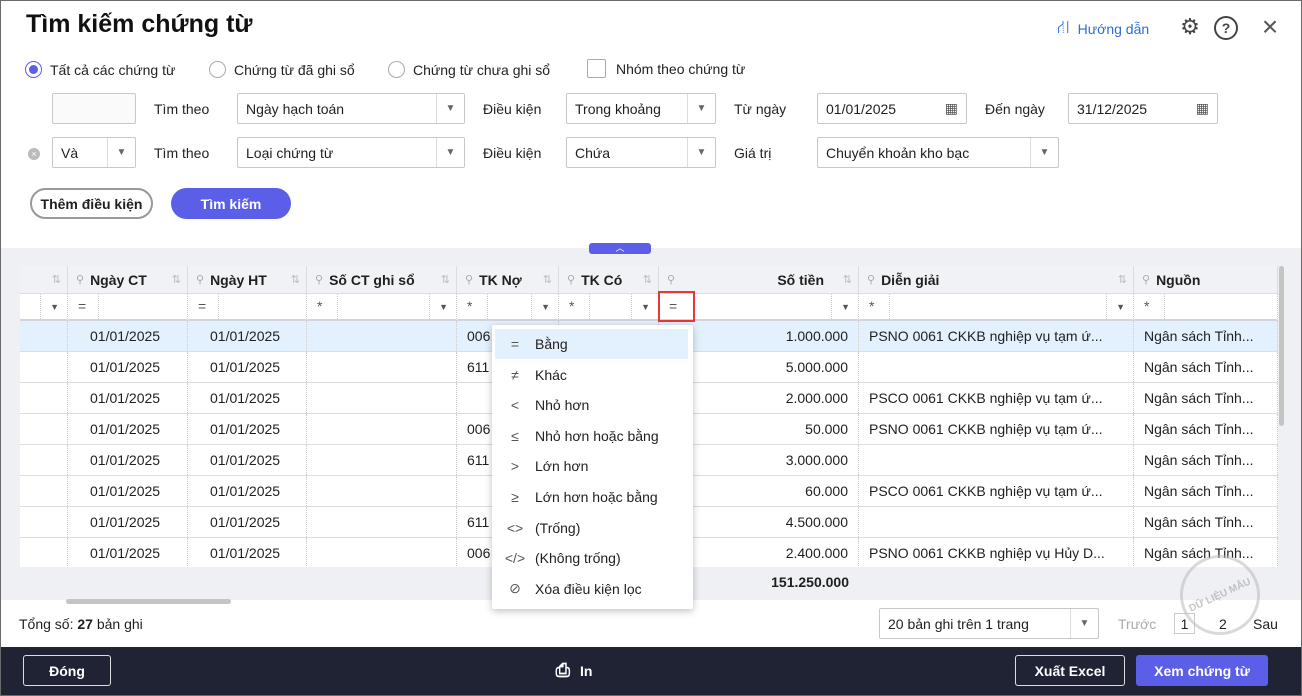  I want to click on operator-icon: =, so click(515, 344).